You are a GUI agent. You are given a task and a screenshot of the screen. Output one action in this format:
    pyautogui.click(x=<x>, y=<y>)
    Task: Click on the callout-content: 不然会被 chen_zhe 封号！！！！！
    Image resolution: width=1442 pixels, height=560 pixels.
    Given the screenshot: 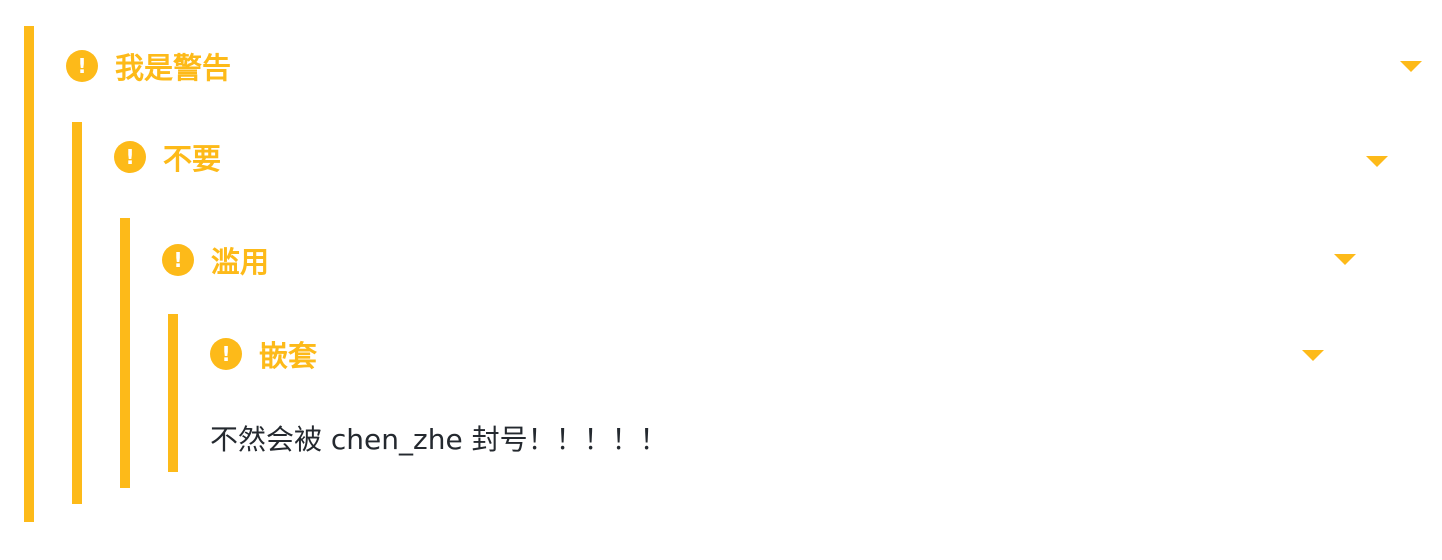 What is the action you would take?
    pyautogui.click(x=439, y=439)
    